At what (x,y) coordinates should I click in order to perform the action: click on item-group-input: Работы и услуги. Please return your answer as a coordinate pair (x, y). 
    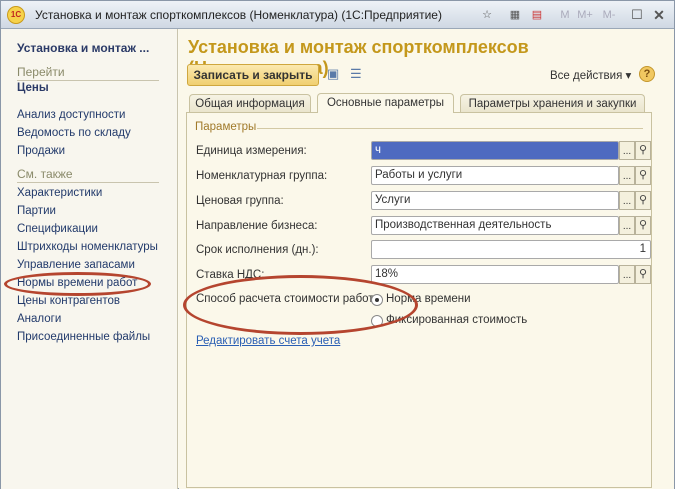
    Looking at the image, I should click on (495, 175).